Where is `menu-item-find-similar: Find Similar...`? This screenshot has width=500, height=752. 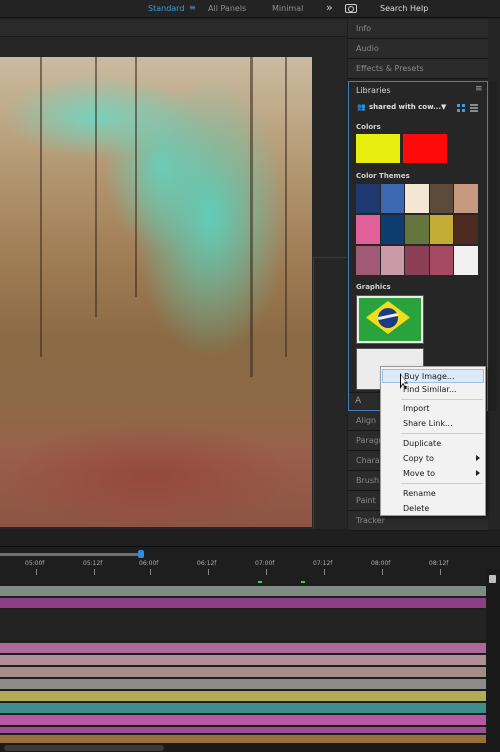
menu-item-find-similar: Find Similar... is located at coordinates (433, 390).